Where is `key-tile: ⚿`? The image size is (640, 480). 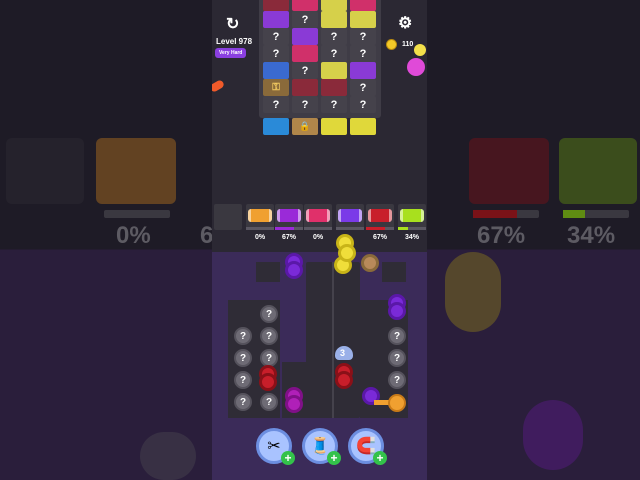 key-tile: ⚿ is located at coordinates (276, 87).